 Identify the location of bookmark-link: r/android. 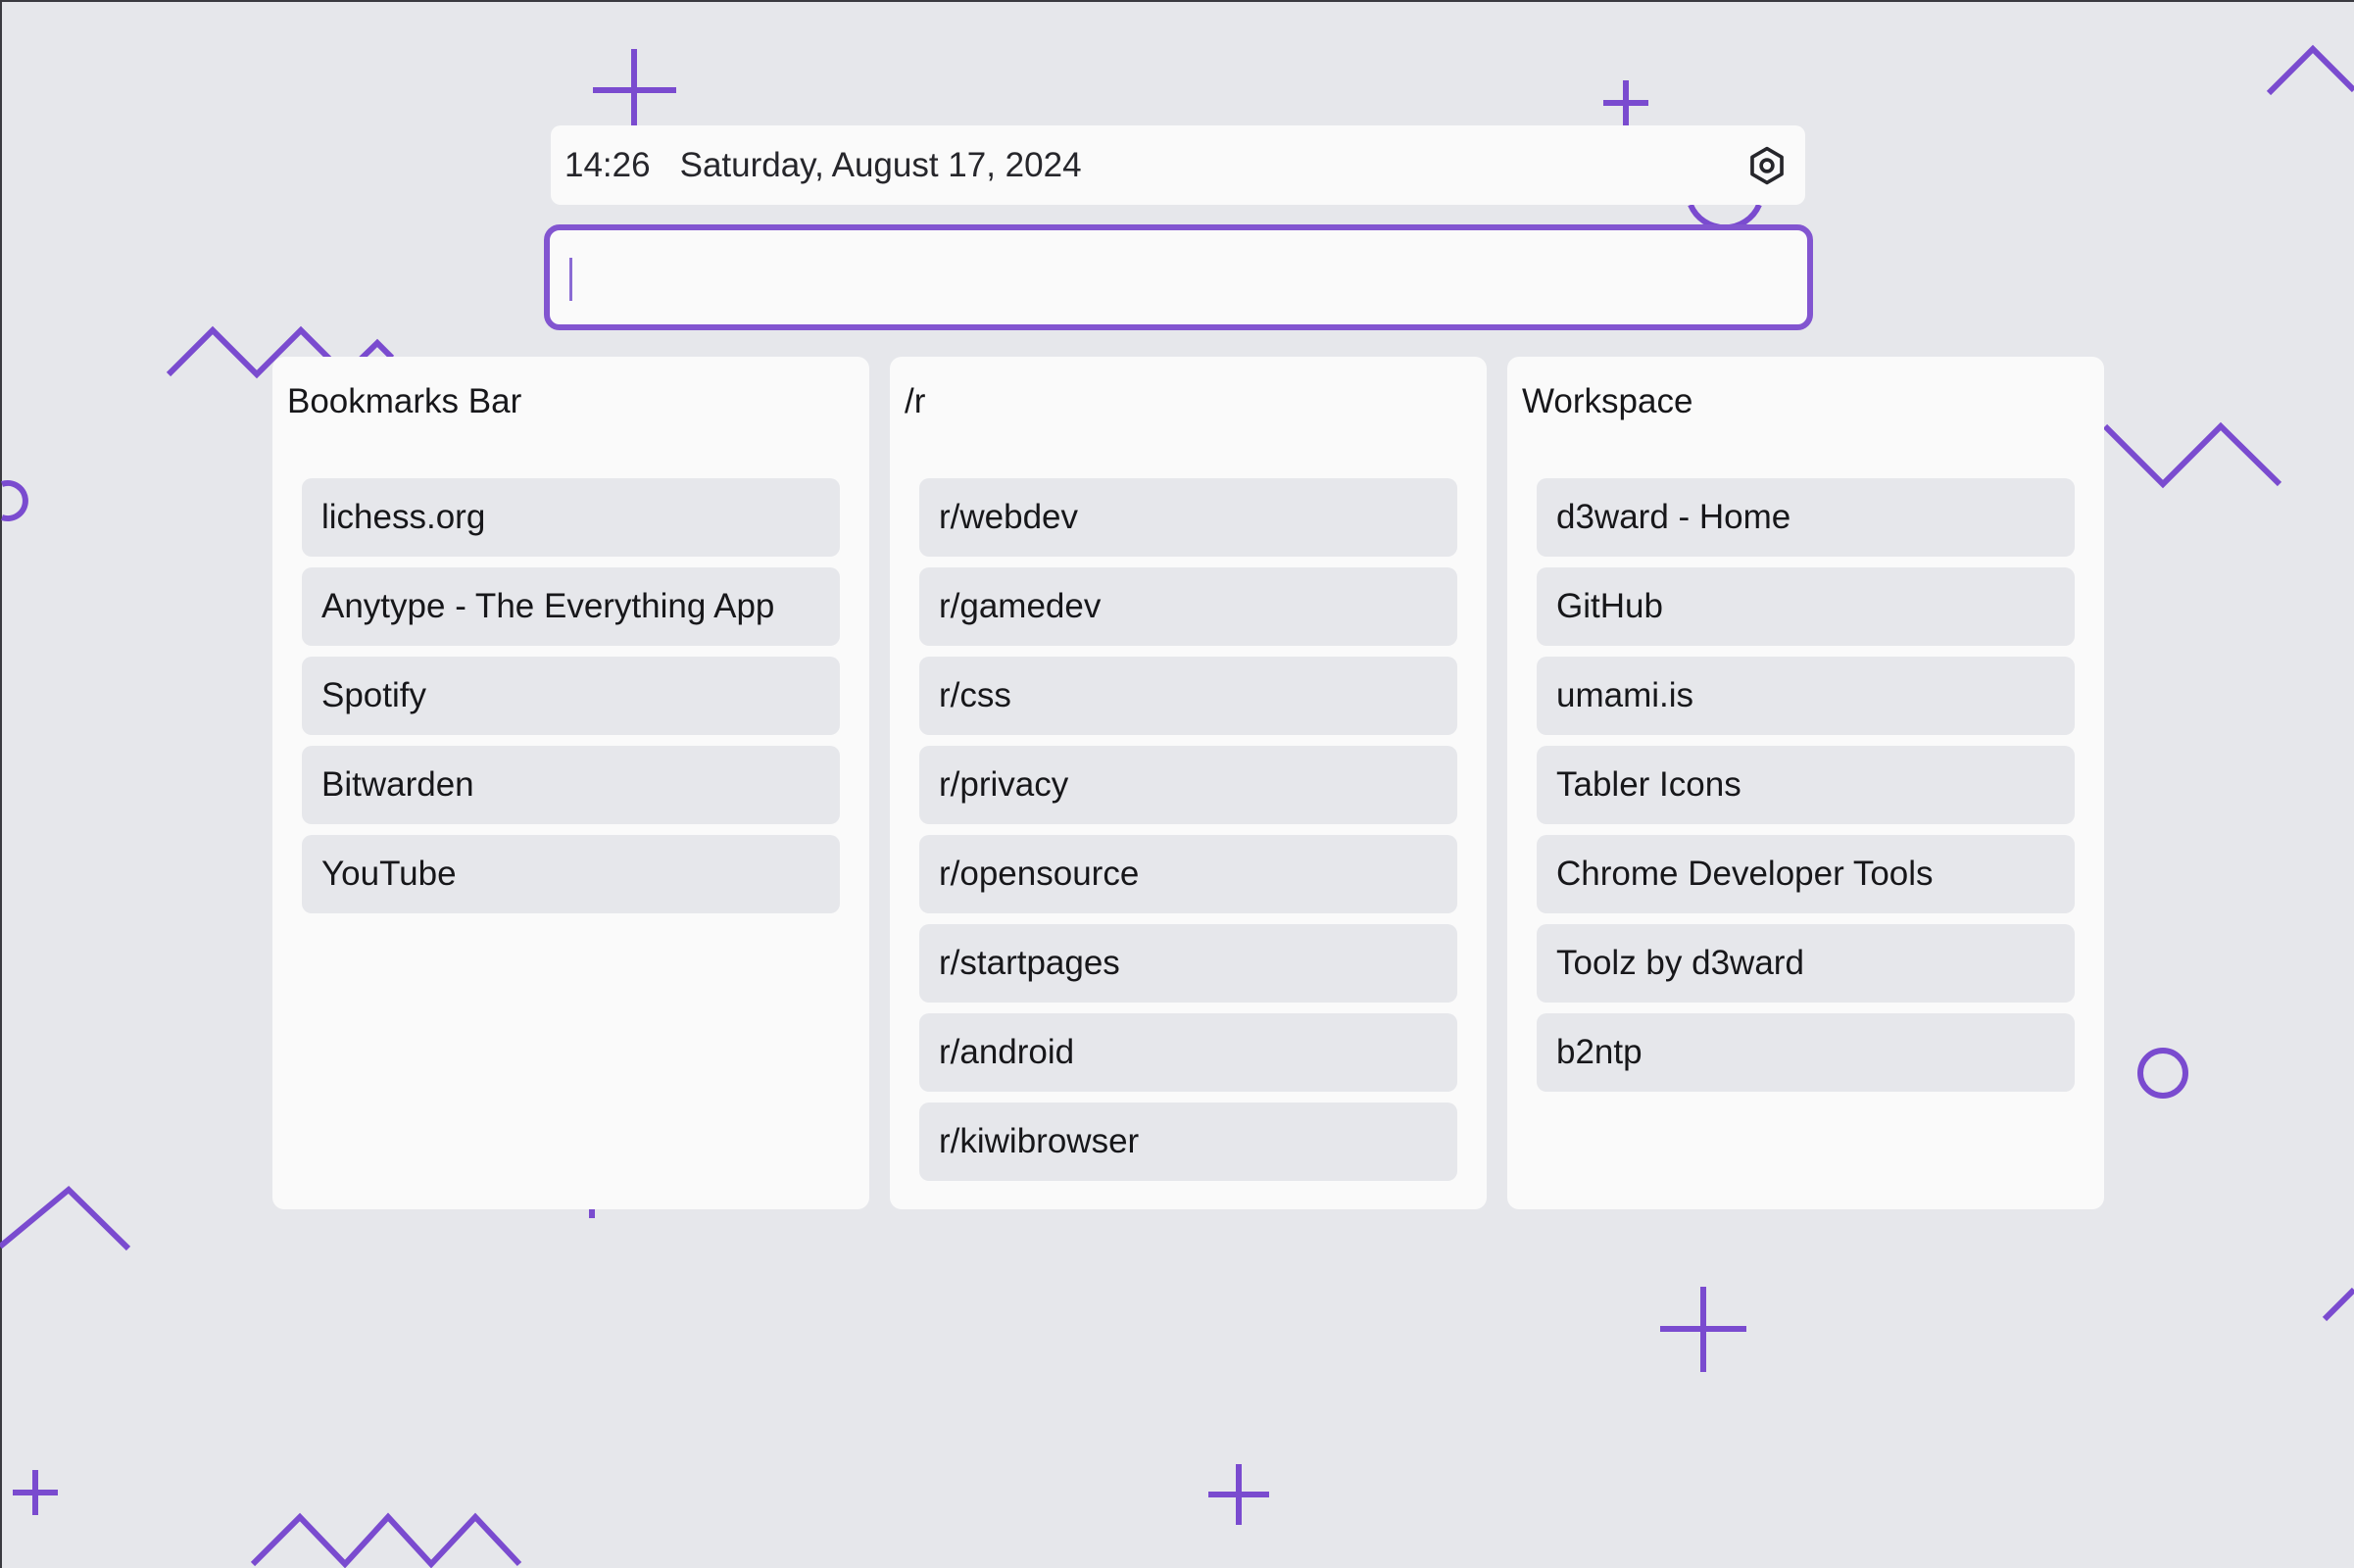
(1188, 1052).